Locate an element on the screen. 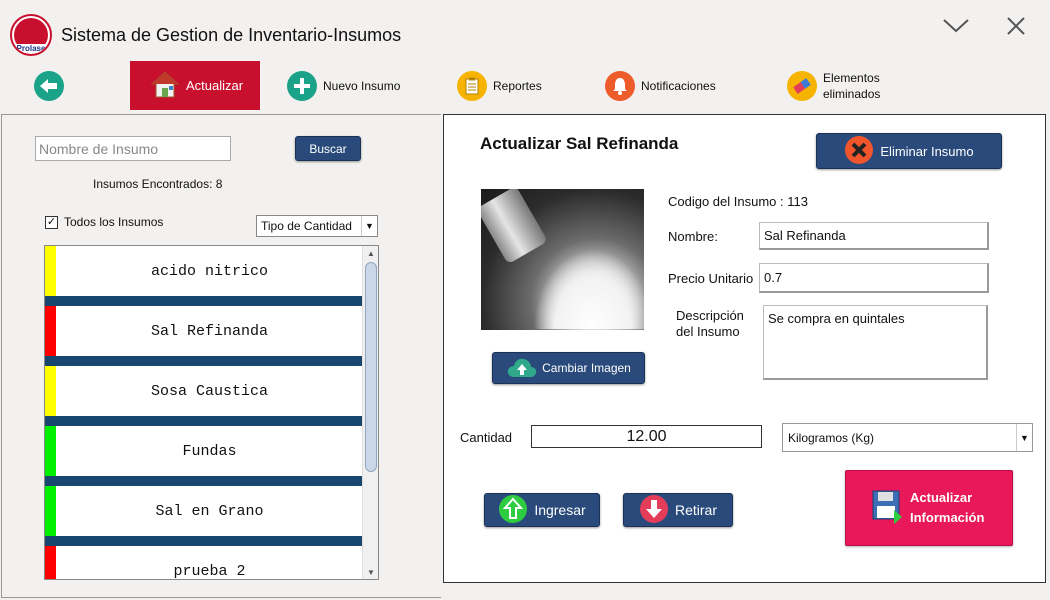  tab-reportes: Reportes is located at coordinates (499, 85).